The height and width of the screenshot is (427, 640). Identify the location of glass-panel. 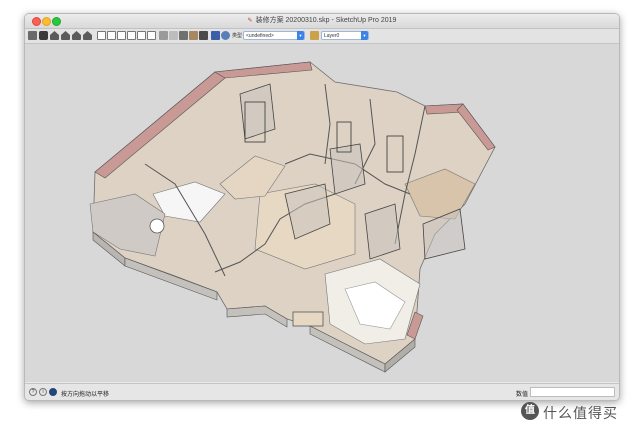
(382, 231).